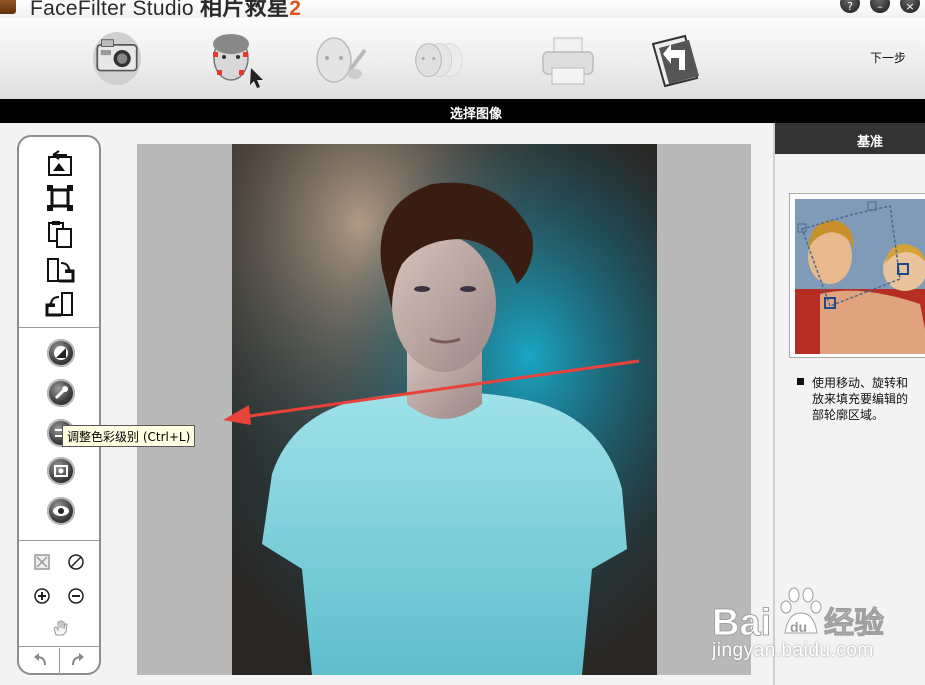 This screenshot has width=925, height=685. I want to click on watermark-brand: Bai, so click(741, 623).